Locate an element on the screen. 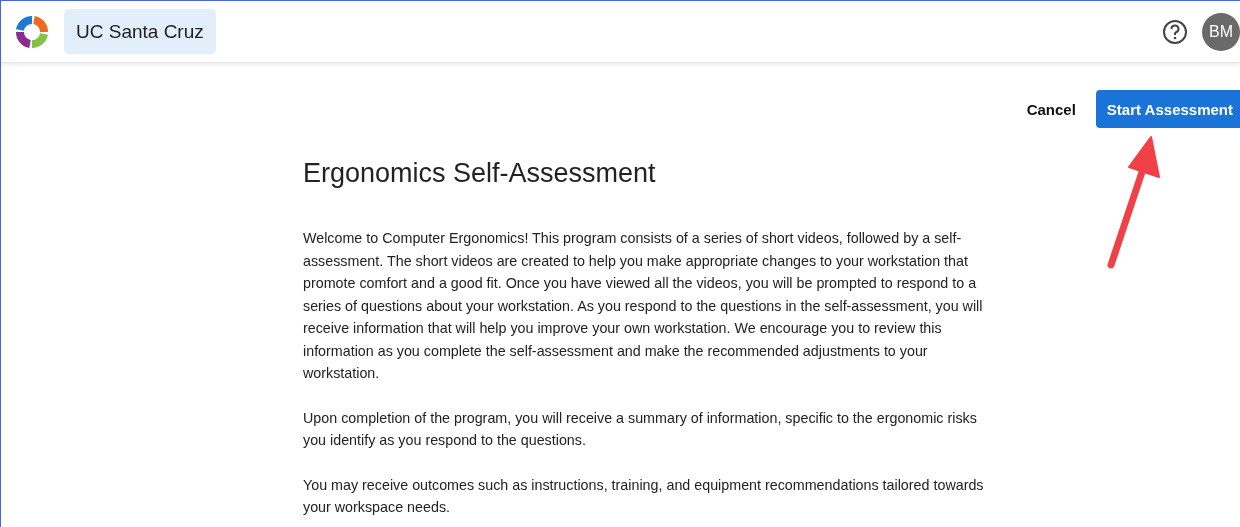 The height and width of the screenshot is (527, 1240). help-icon is located at coordinates (1175, 31).